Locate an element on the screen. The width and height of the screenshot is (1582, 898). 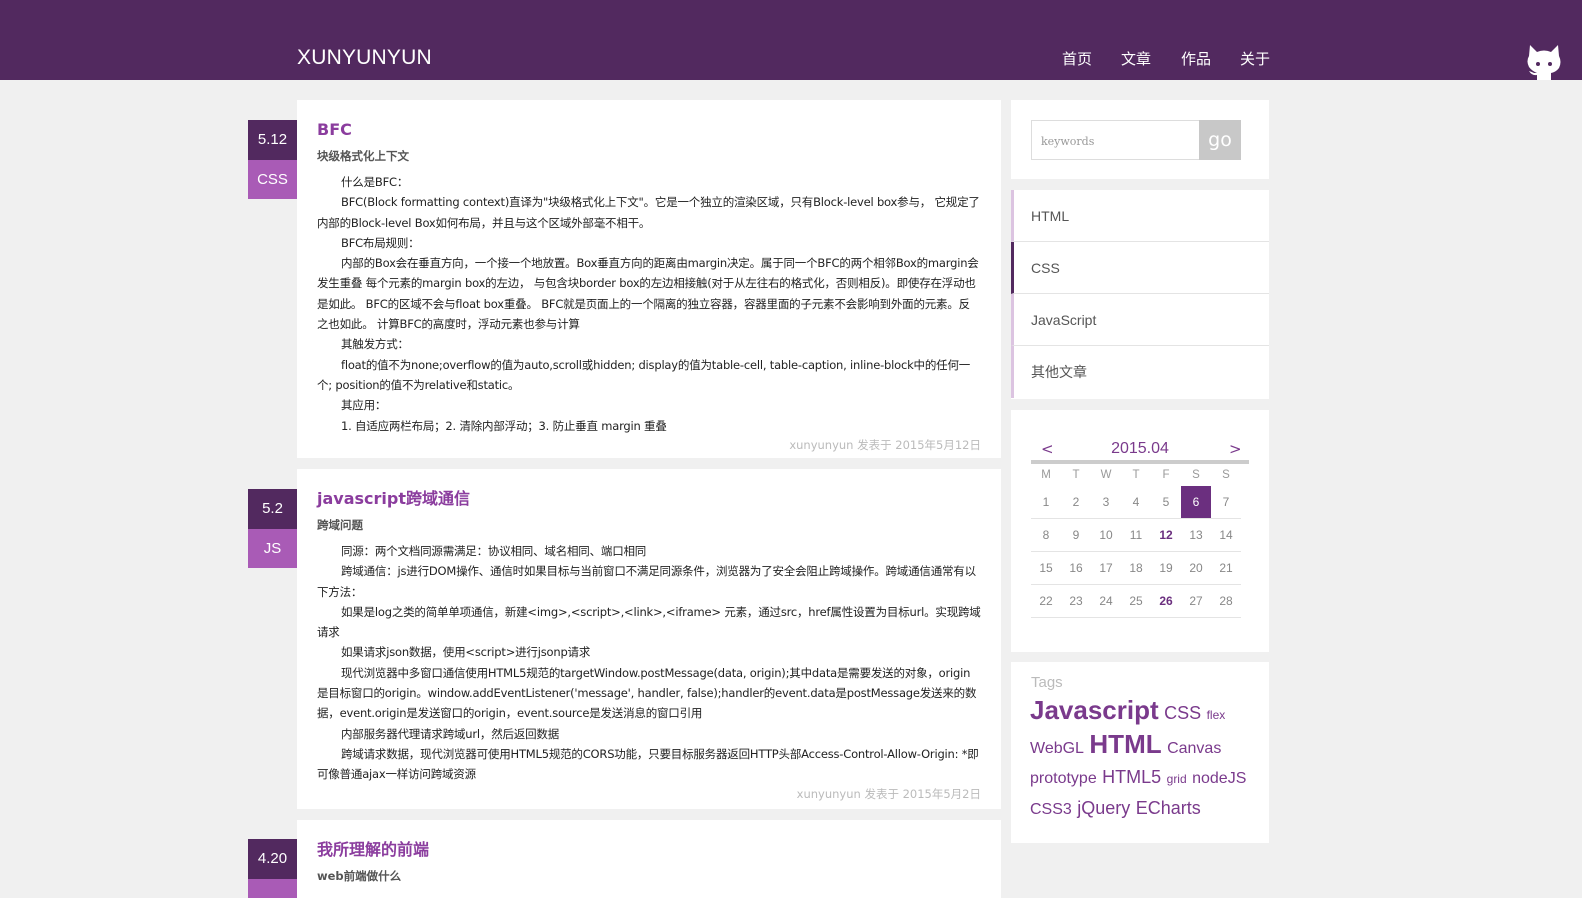
tag-link: jQuery is located at coordinates (1103, 808).